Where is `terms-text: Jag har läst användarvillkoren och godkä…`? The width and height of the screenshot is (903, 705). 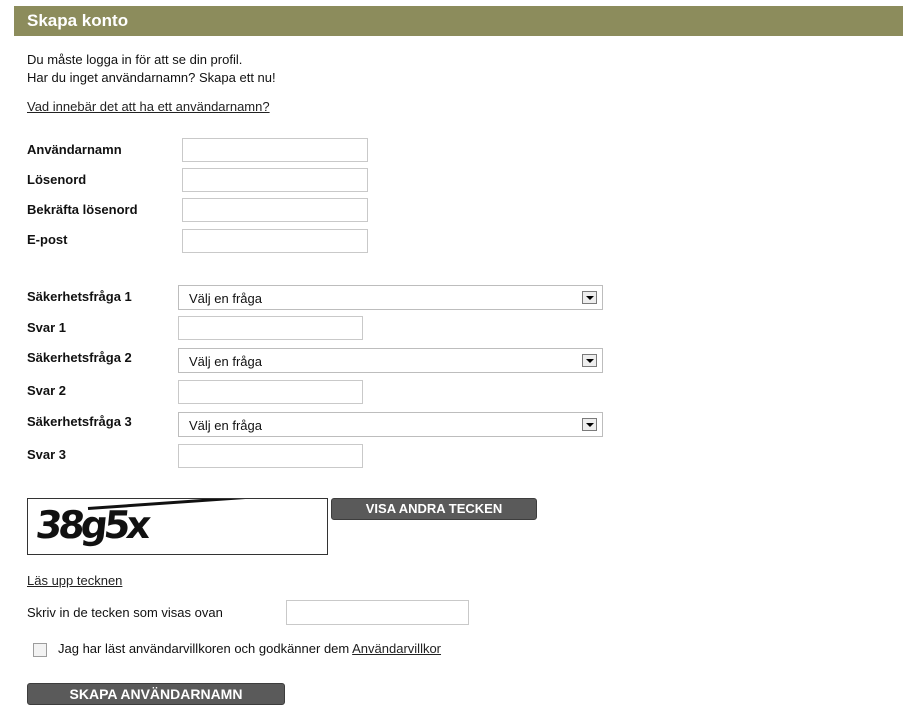
terms-text: Jag har läst användarvillkoren och godkä… is located at coordinates (249, 648).